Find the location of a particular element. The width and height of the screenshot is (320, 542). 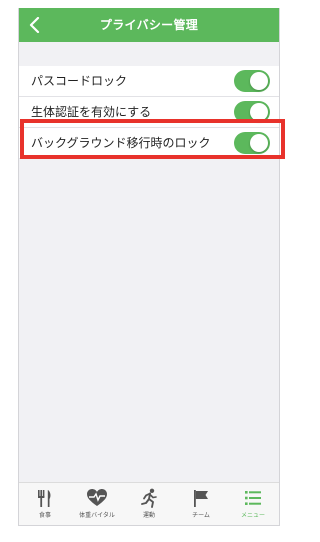

page-title: プライバシー管理 is located at coordinates (149, 25).